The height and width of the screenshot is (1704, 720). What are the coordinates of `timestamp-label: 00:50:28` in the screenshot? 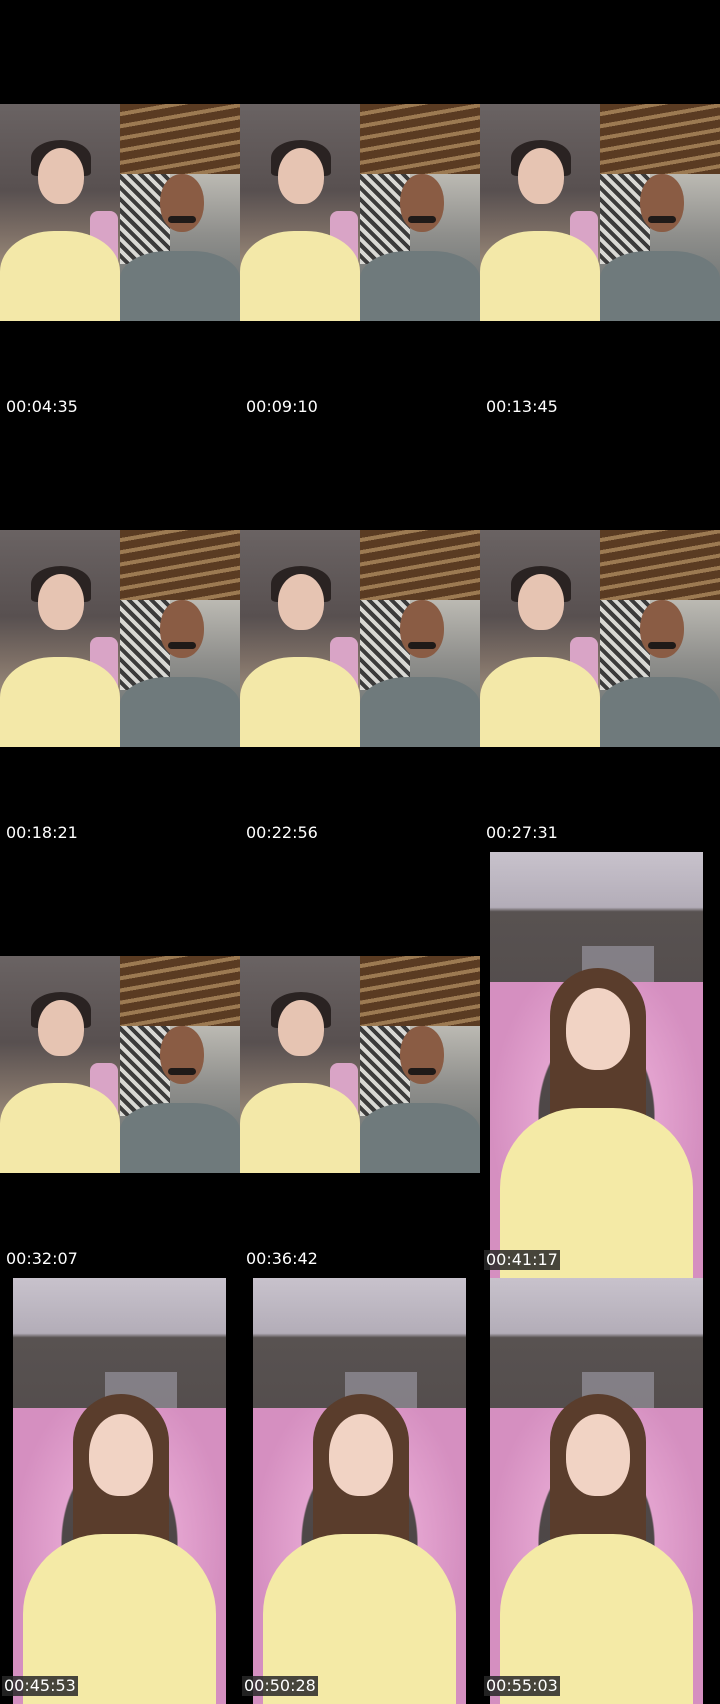 It's located at (280, 1686).